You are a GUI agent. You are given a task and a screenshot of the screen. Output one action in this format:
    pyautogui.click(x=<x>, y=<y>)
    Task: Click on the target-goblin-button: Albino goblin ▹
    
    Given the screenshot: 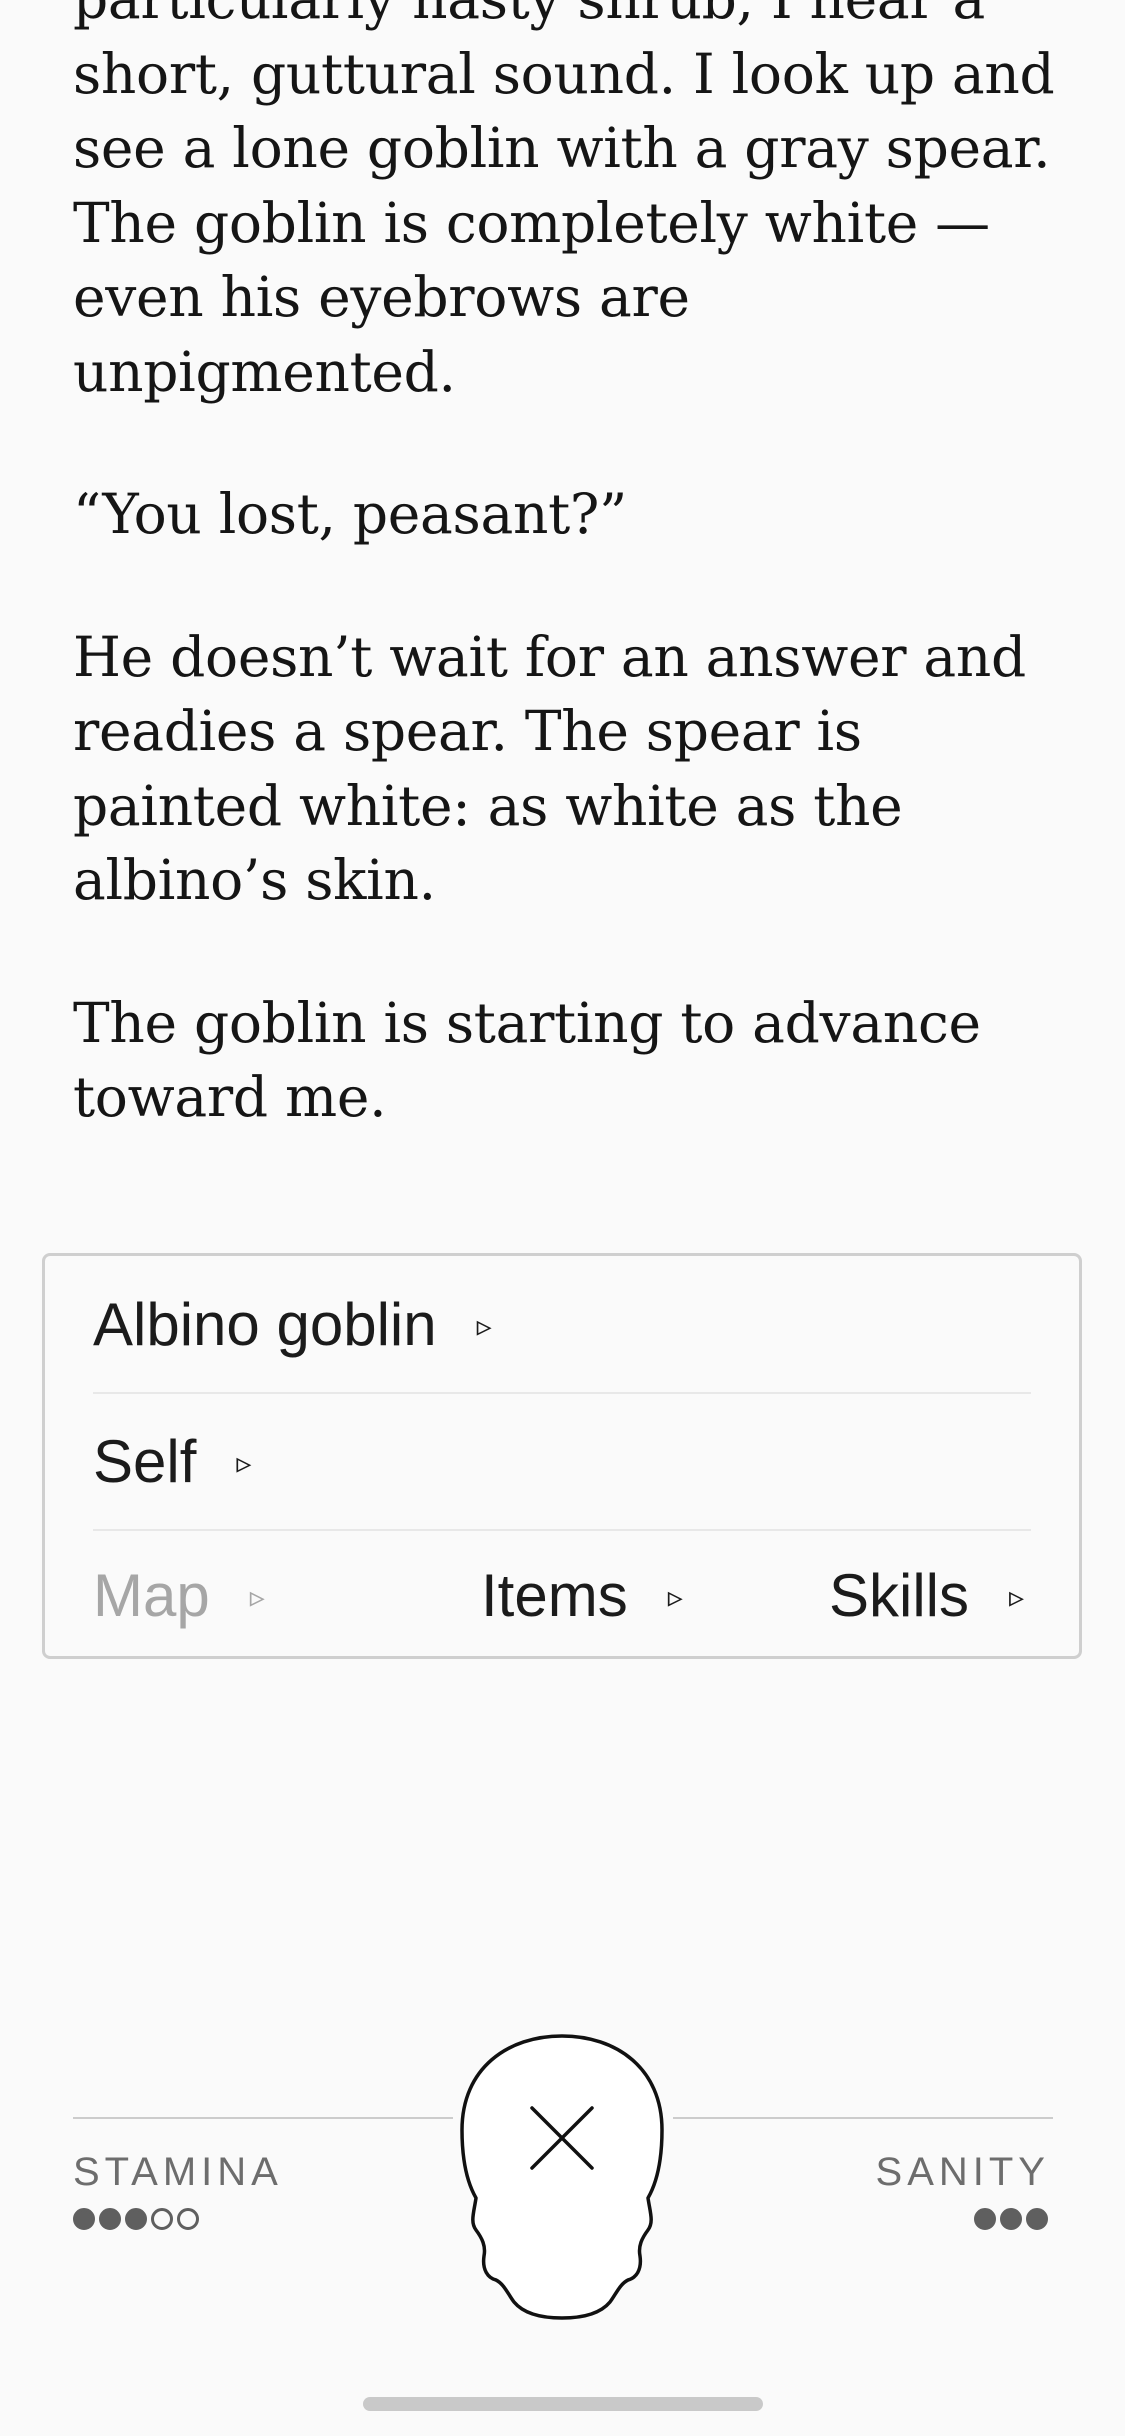 What is the action you would take?
    pyautogui.click(x=562, y=1325)
    